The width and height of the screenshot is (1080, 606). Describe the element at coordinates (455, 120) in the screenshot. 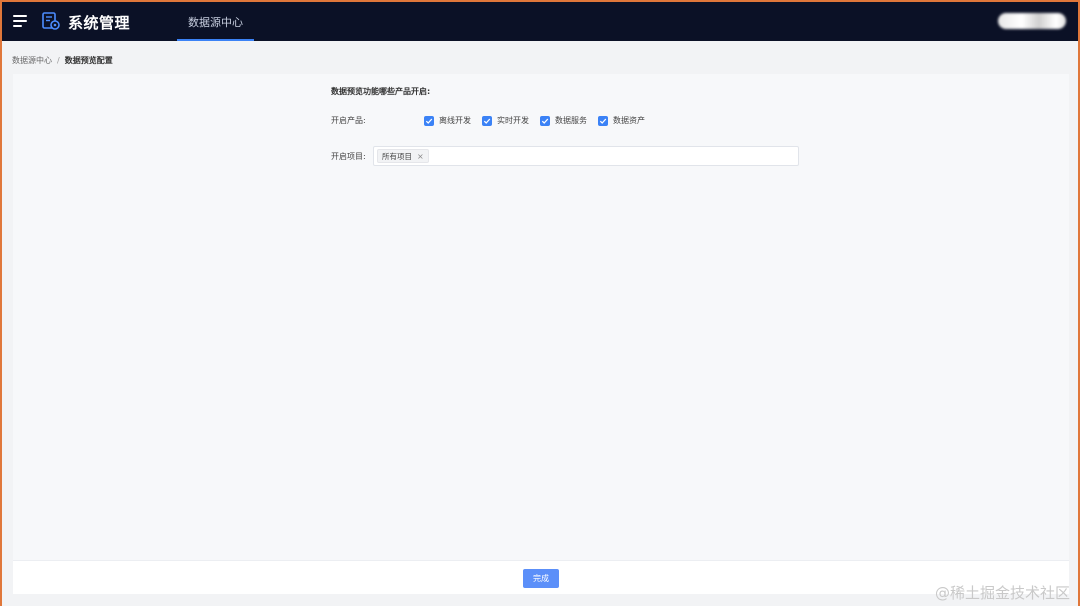

I see `checkbox-label: 离线开发` at that location.